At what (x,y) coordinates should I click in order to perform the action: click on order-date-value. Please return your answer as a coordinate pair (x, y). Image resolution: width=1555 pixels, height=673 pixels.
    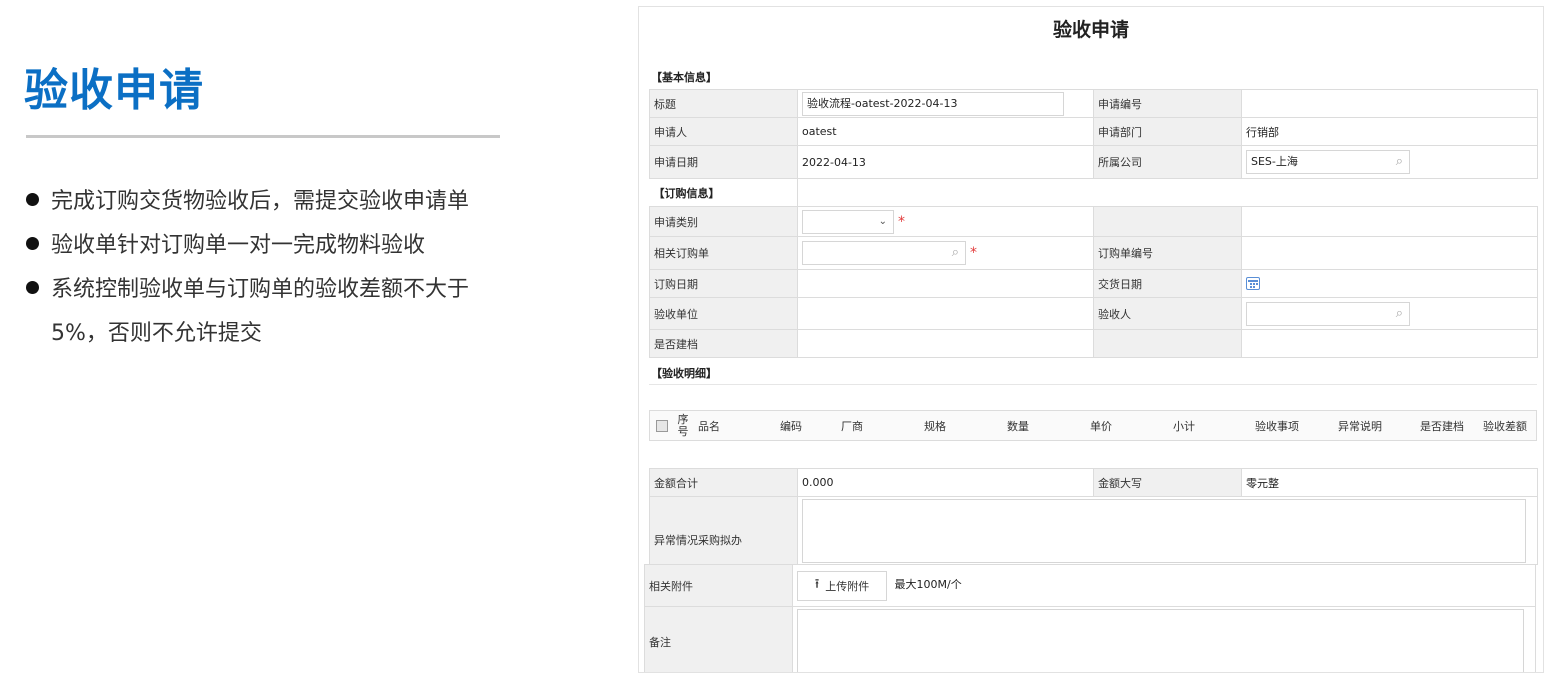
    Looking at the image, I should click on (945, 283).